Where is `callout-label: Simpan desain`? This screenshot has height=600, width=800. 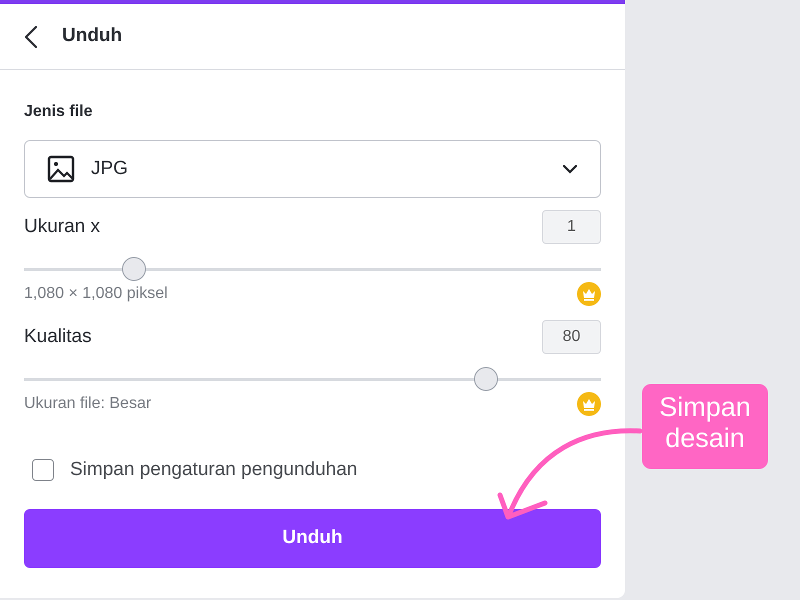
callout-label: Simpan desain is located at coordinates (705, 426).